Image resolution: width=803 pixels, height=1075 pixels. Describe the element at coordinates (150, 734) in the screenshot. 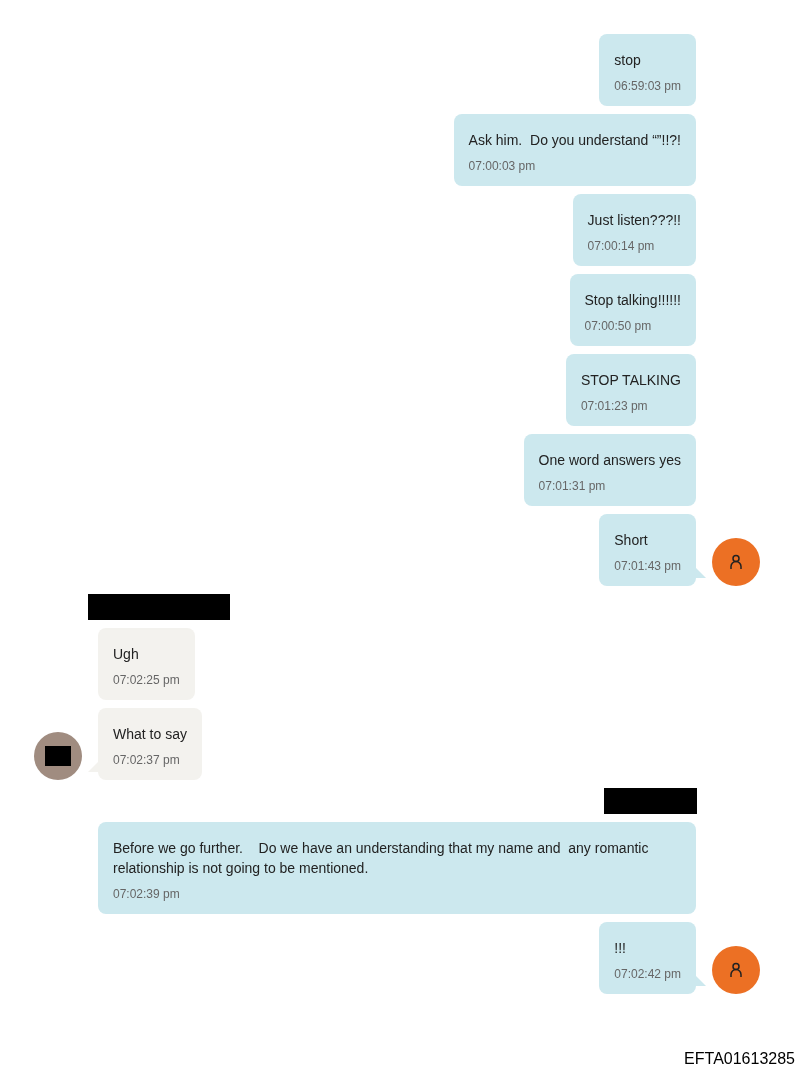

I see `message-text: What to say` at that location.